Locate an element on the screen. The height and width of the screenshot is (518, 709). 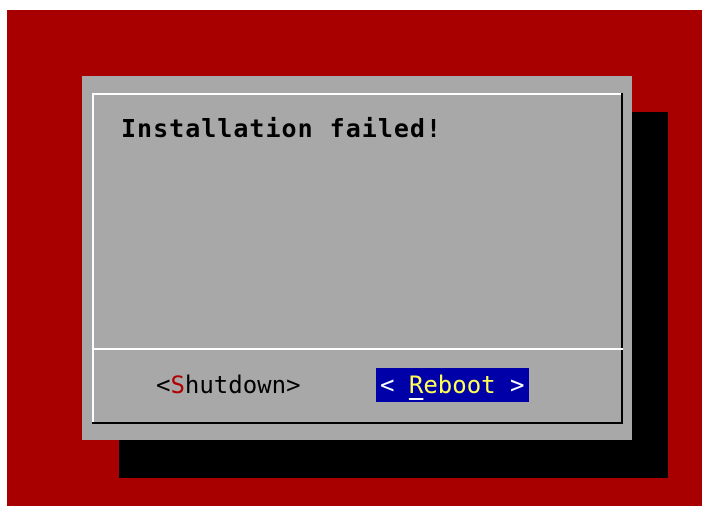
button-separator is located at coordinates (357, 349).